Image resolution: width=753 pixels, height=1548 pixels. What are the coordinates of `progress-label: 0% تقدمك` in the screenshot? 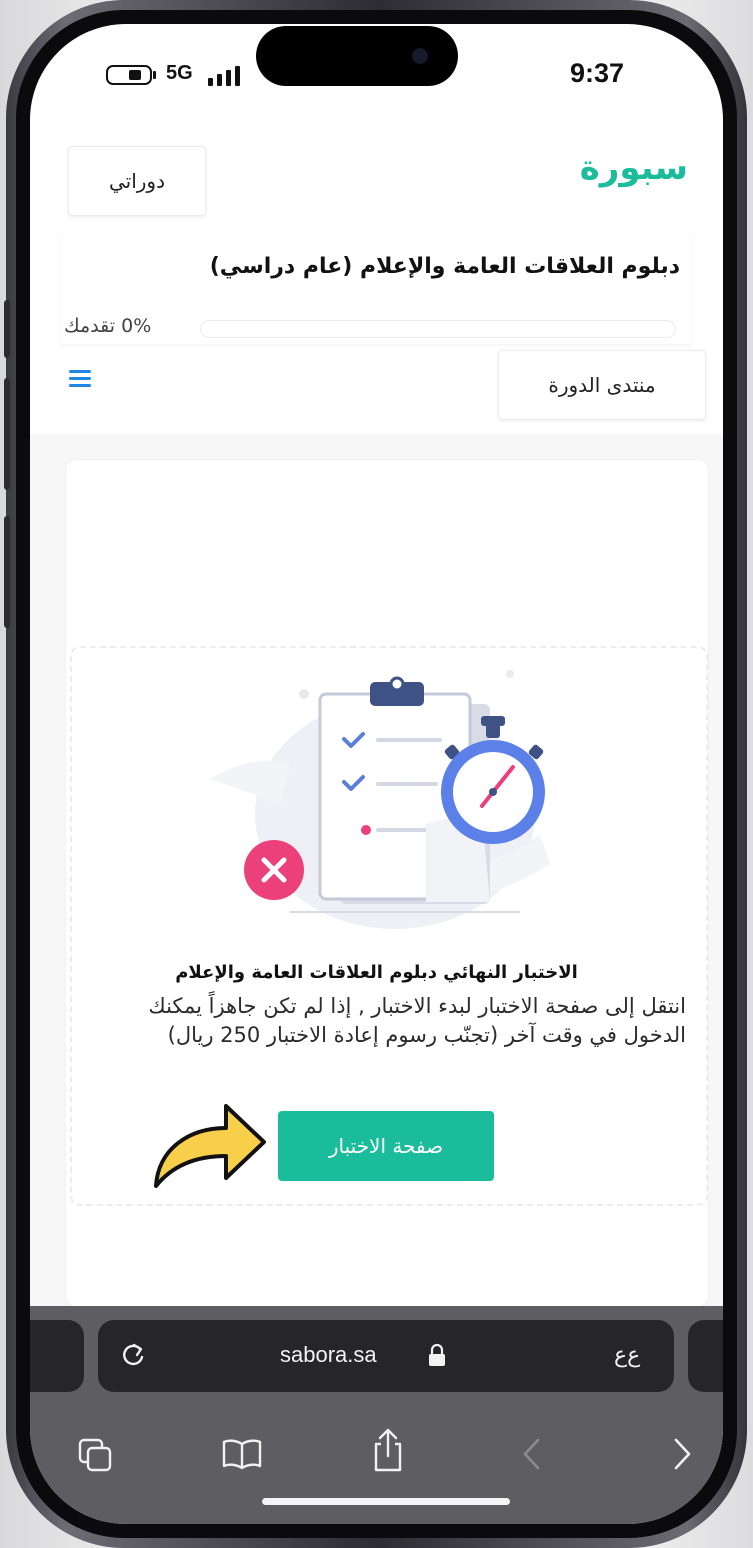 It's located at (108, 326).